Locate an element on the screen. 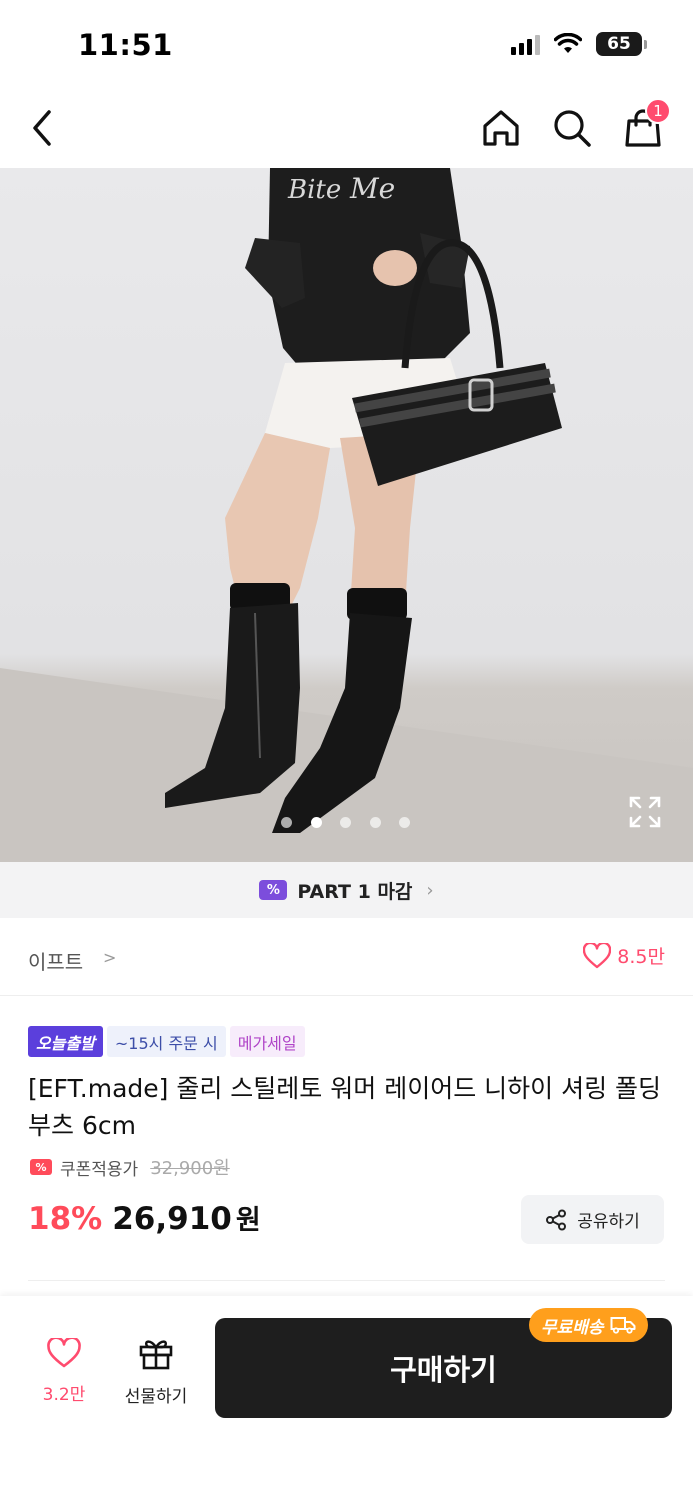  coupon-price-row: % 쿠폰적용가 32,900원 is located at coordinates (130, 1167).